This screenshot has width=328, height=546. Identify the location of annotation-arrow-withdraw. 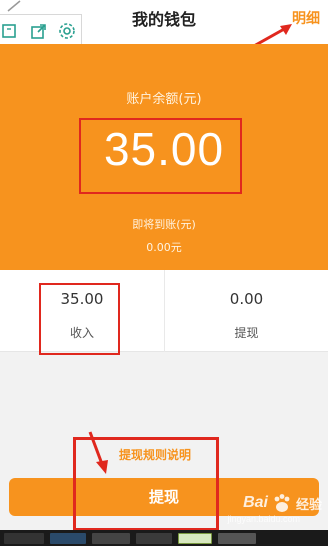
(98, 452).